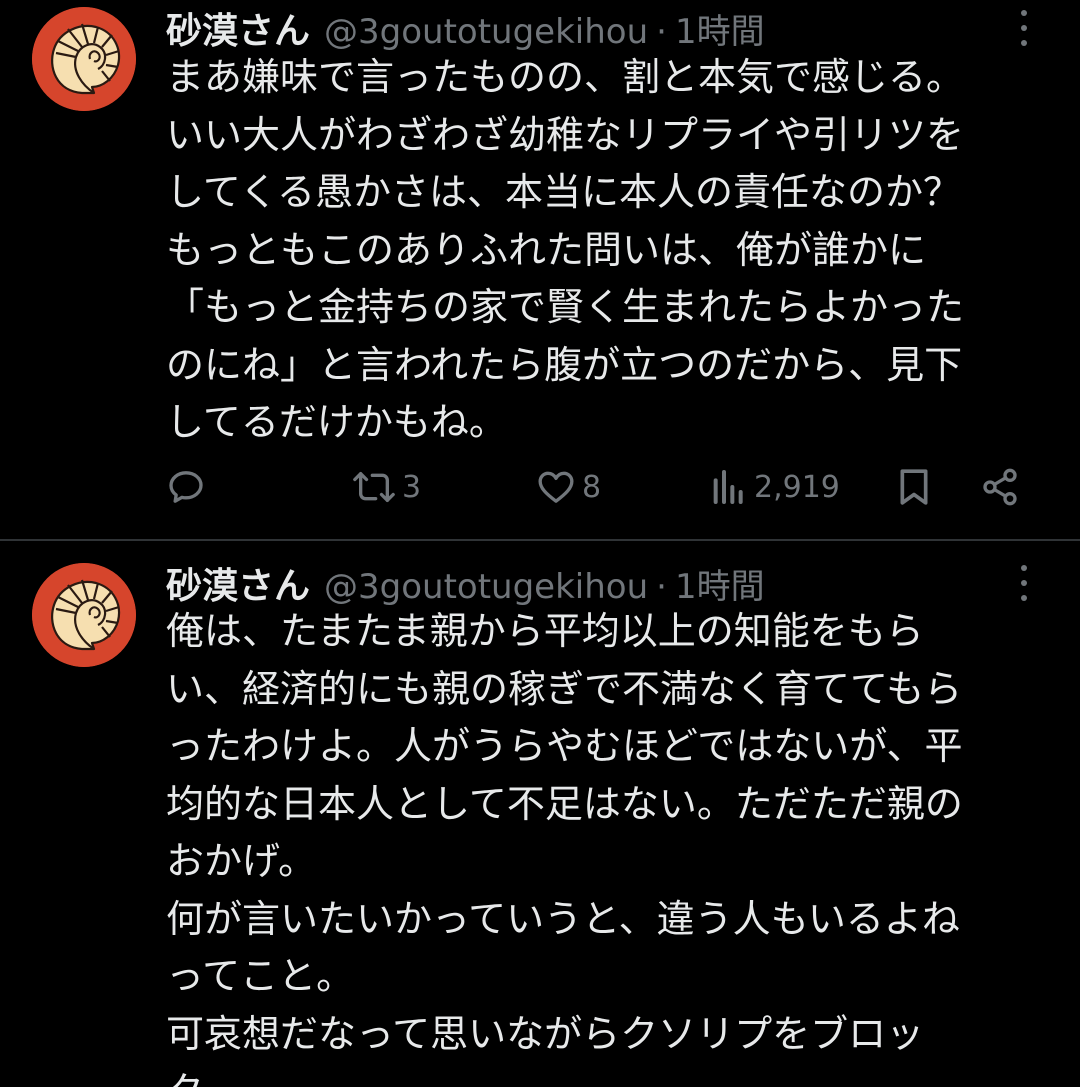  What do you see at coordinates (565, 307) in the screenshot?
I see `text-line: 「もっと金持ちの家で賢く生まれたらよかった` at bounding box center [565, 307].